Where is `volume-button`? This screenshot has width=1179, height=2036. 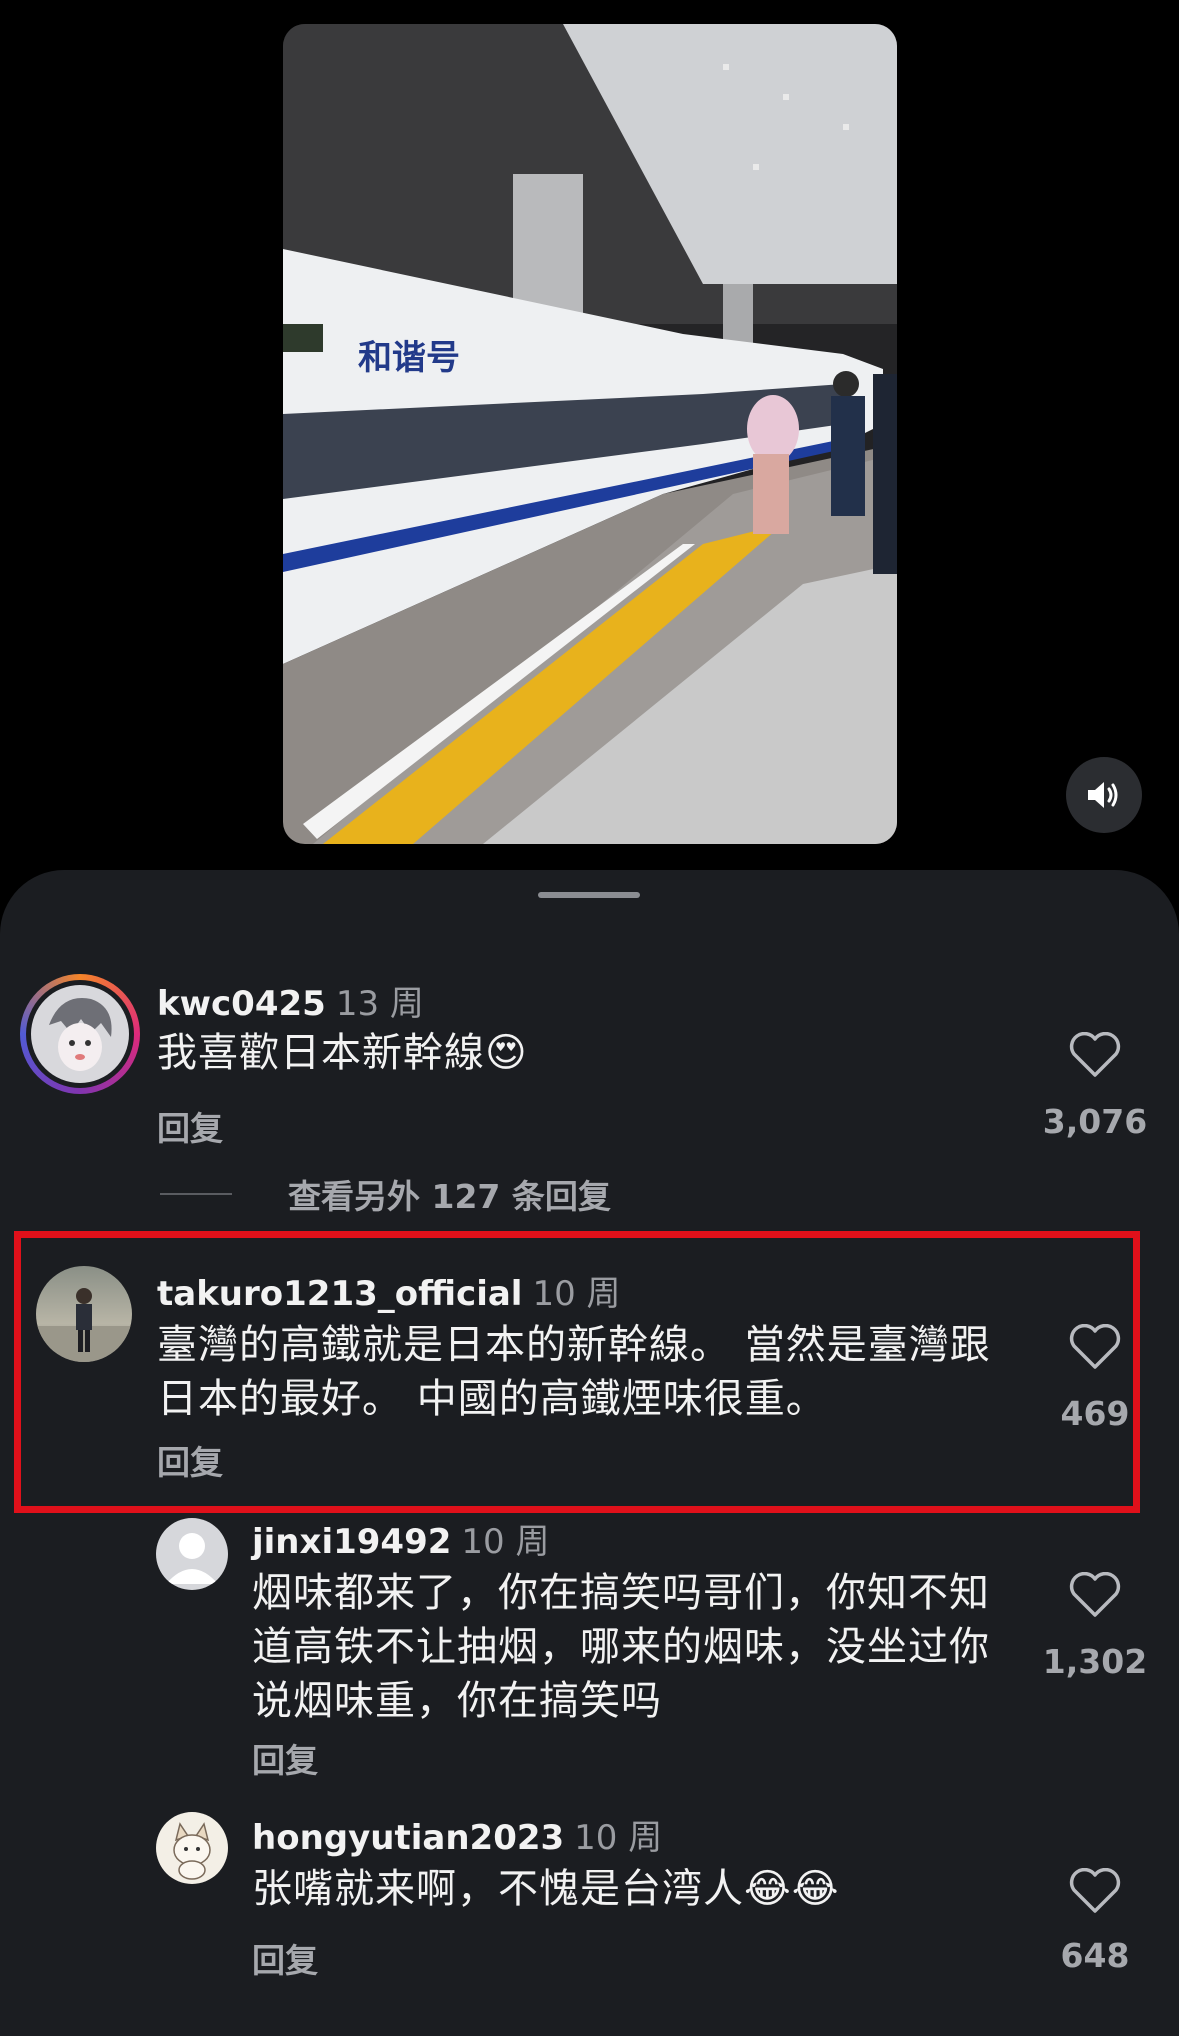 volume-button is located at coordinates (1104, 795).